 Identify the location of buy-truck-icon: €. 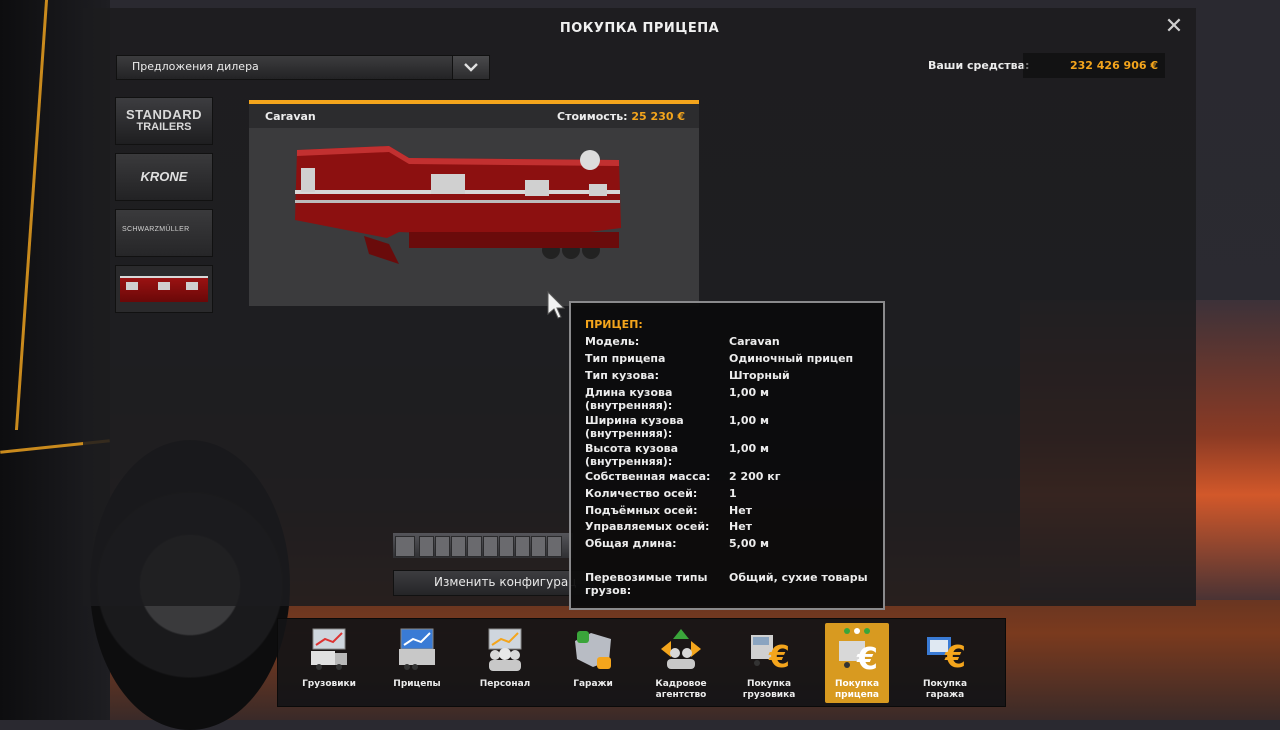
(770, 654).